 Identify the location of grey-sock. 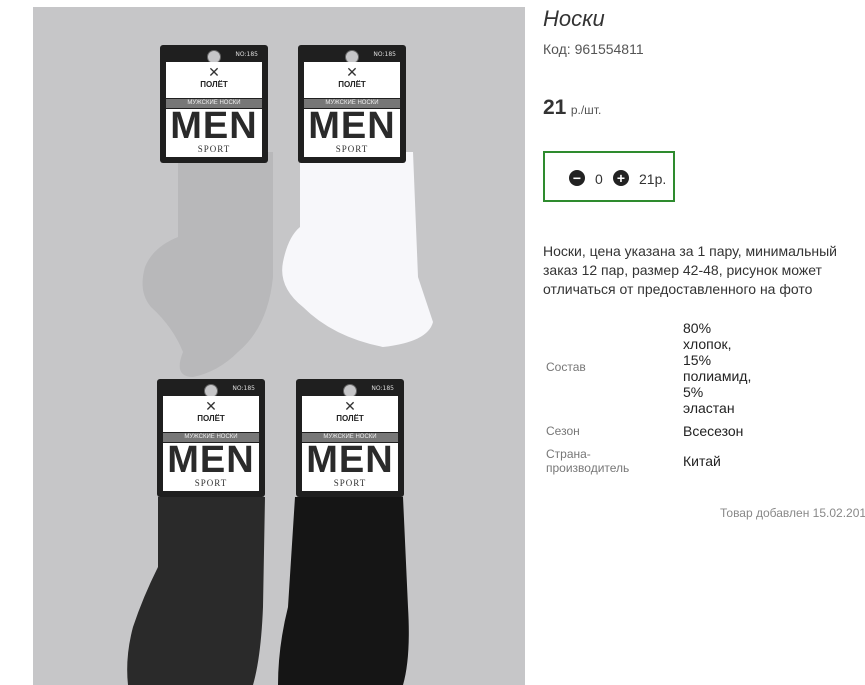
(207, 264).